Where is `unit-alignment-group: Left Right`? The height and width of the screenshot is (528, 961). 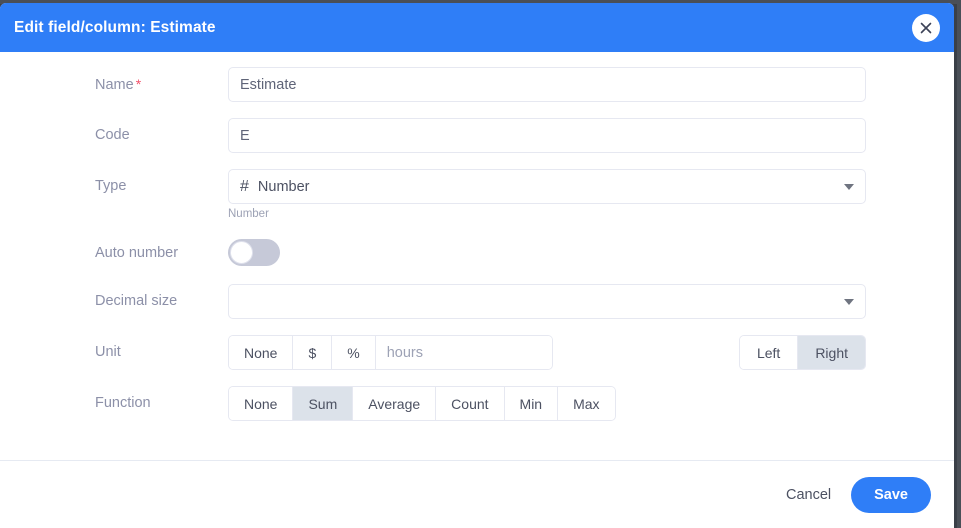 unit-alignment-group: Left Right is located at coordinates (802, 352).